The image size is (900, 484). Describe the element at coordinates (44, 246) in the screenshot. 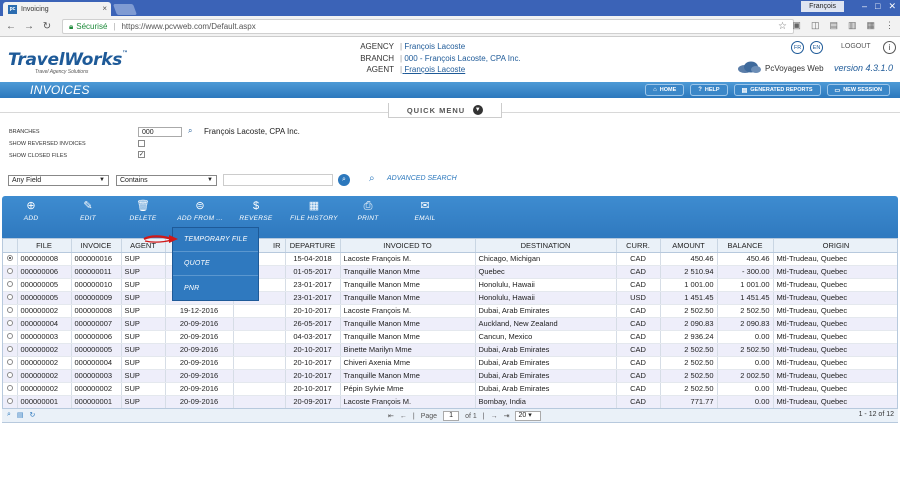

I see `column-header: FILE` at that location.